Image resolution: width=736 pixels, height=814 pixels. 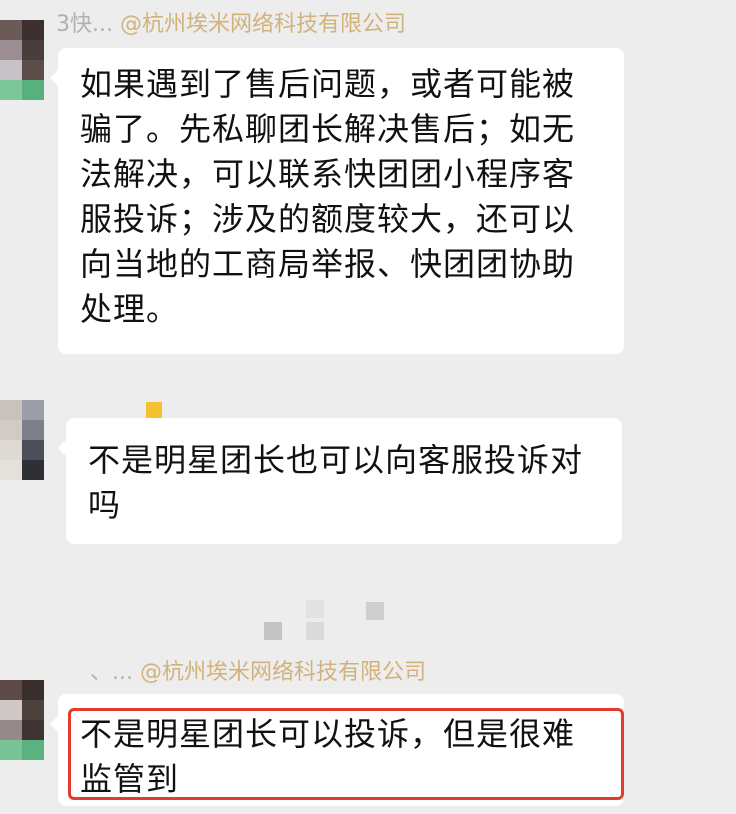 I want to click on message-text: 不是明星团长也可以向客服投诉对吗, so click(x=336, y=482).